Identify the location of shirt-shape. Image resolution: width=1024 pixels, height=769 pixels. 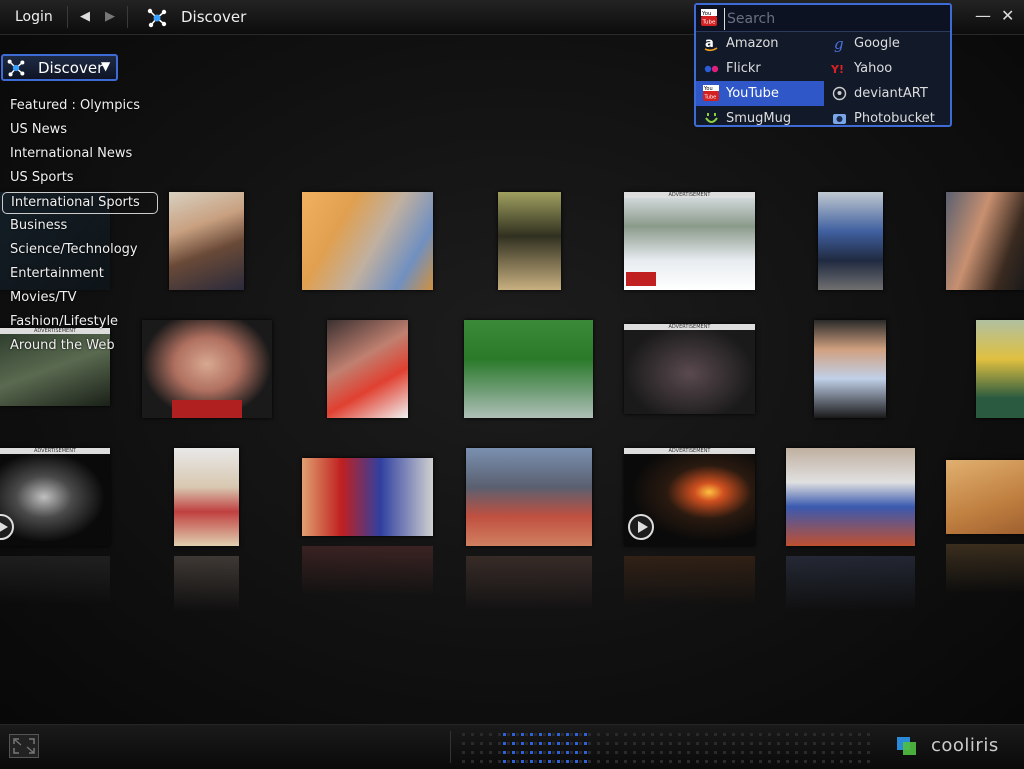
(207, 409).